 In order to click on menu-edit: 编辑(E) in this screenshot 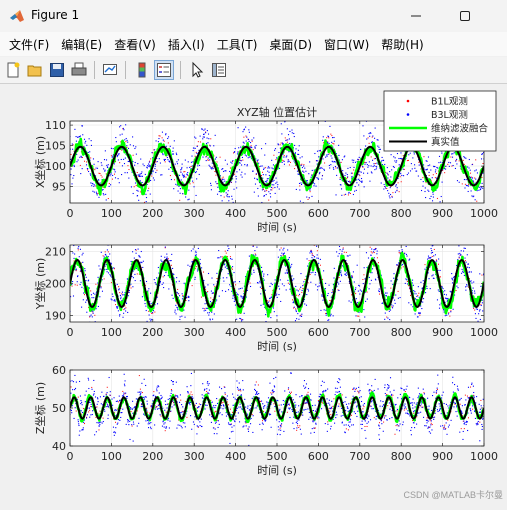, I will do `click(81, 44)`.